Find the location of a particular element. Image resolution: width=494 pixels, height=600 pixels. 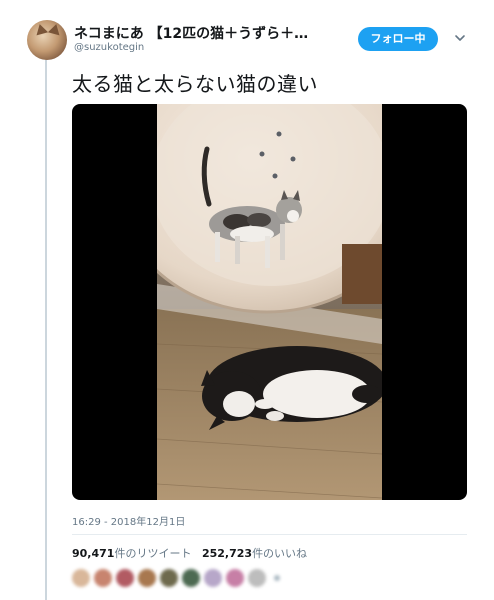

like-stat: 252,723件のいいね is located at coordinates (254, 553).